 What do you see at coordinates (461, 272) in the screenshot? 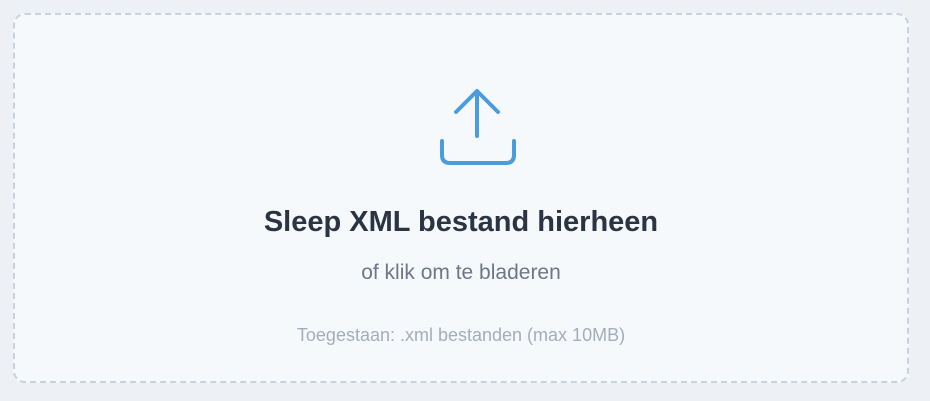
I see `browse-prompt: of klik om te bladeren` at bounding box center [461, 272].